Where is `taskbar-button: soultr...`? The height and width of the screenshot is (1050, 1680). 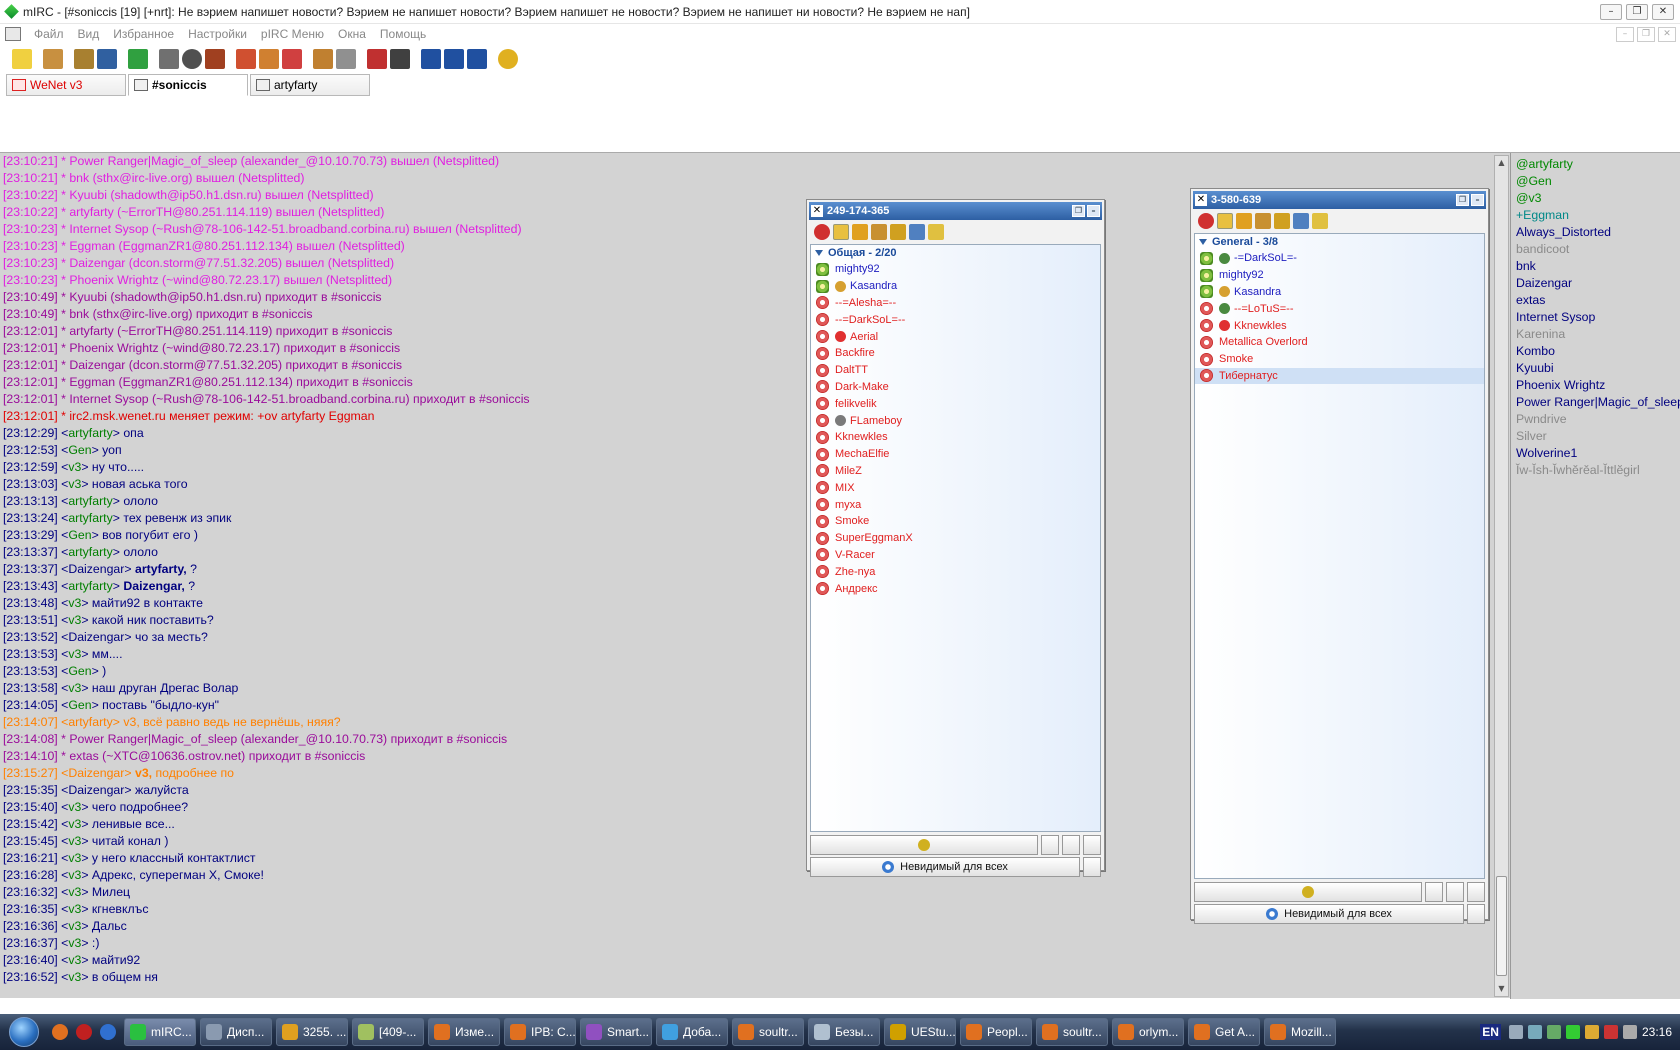 taskbar-button: soultr... is located at coordinates (1072, 1032).